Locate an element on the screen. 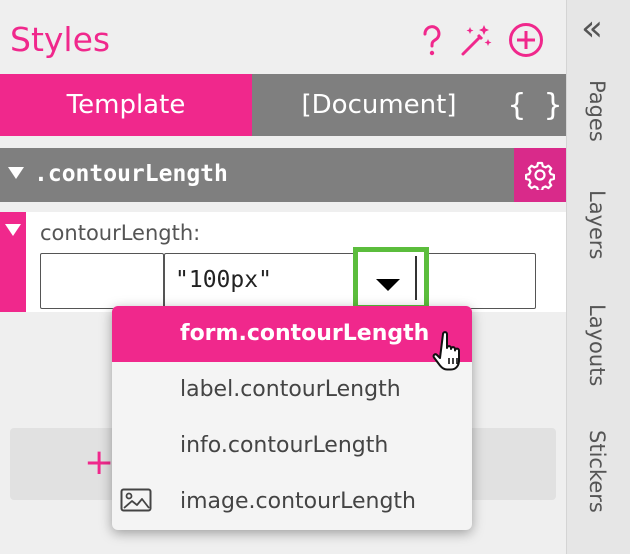 The image size is (630, 554). menu-item-image-contourlength: image.contourLength is located at coordinates (292, 502).